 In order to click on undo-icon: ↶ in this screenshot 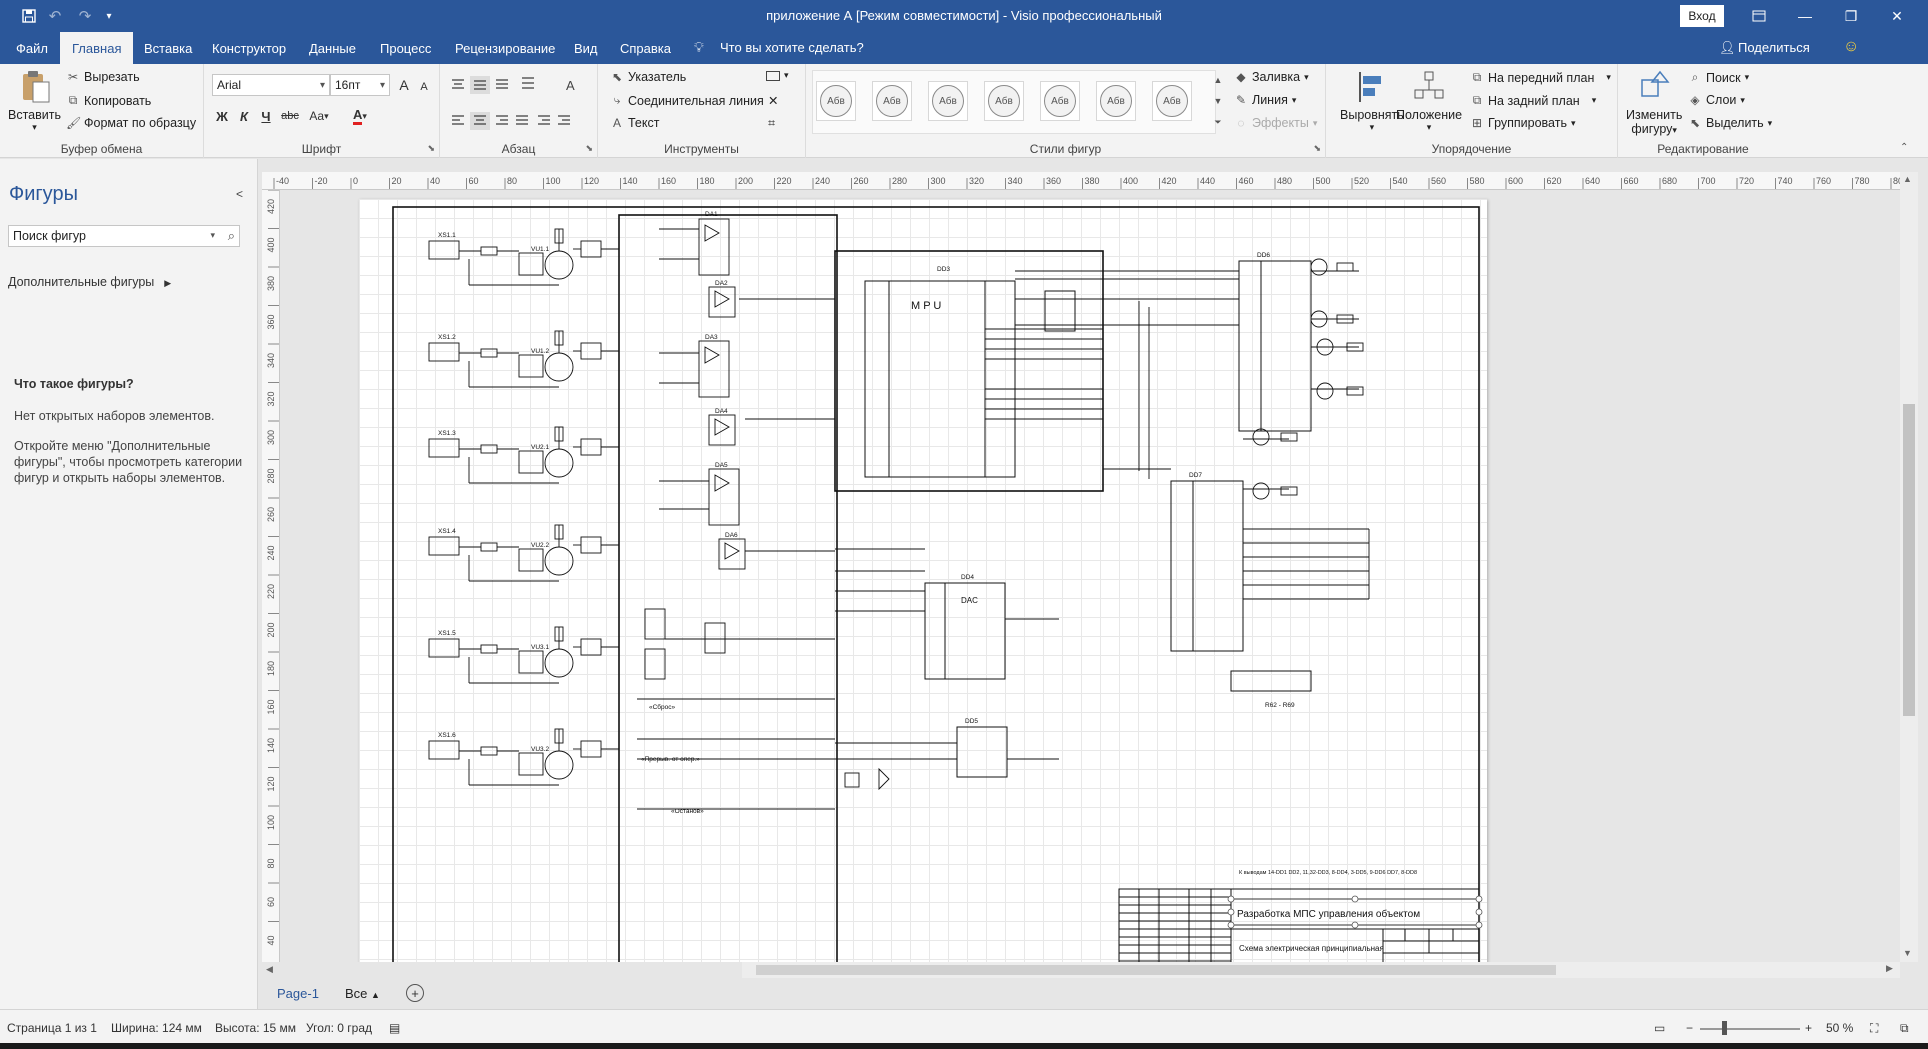, I will do `click(55, 16)`.